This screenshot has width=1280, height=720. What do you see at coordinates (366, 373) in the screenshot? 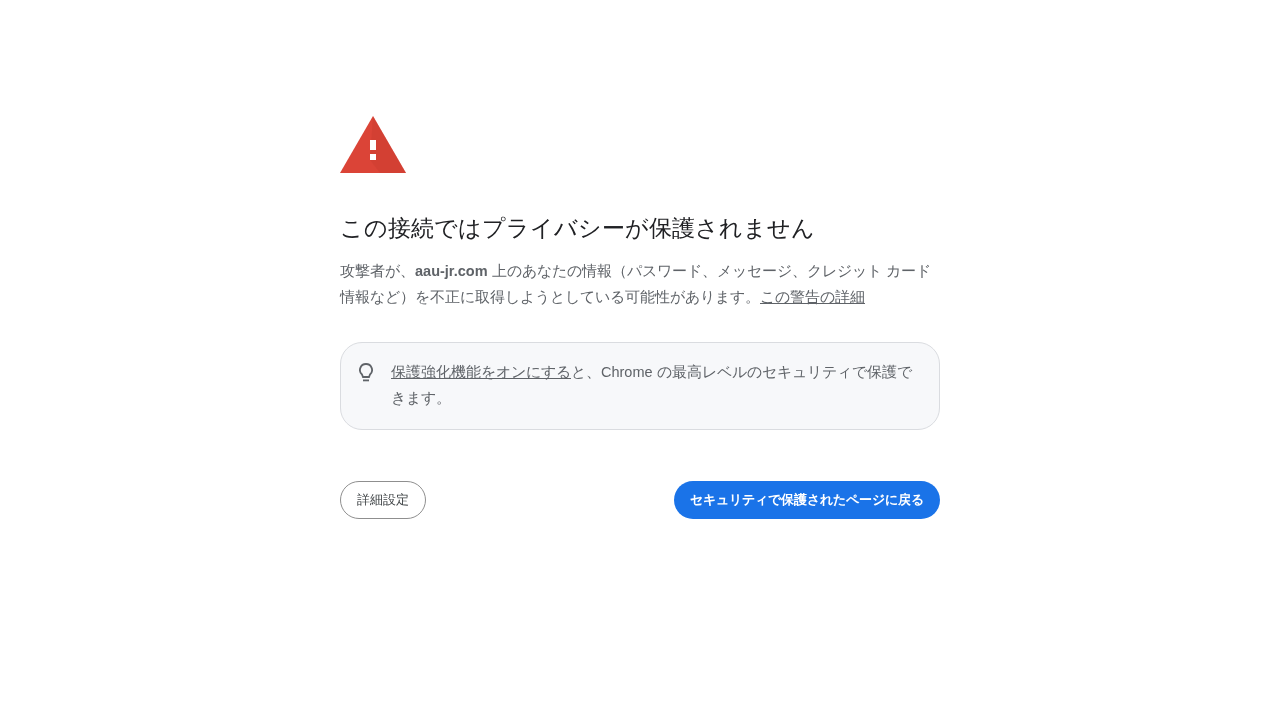
I see `lightbulb-icon` at bounding box center [366, 373].